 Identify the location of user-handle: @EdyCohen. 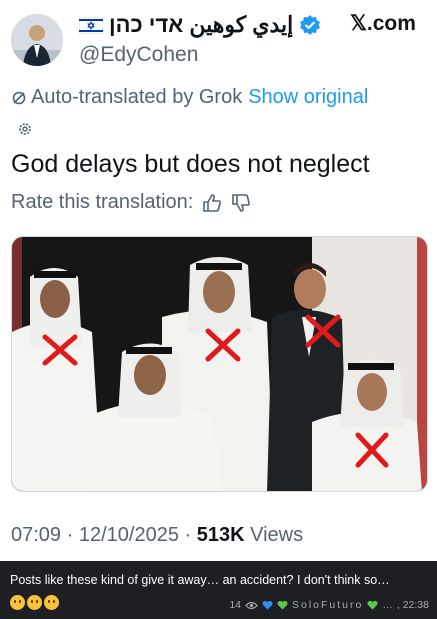
(138, 55).